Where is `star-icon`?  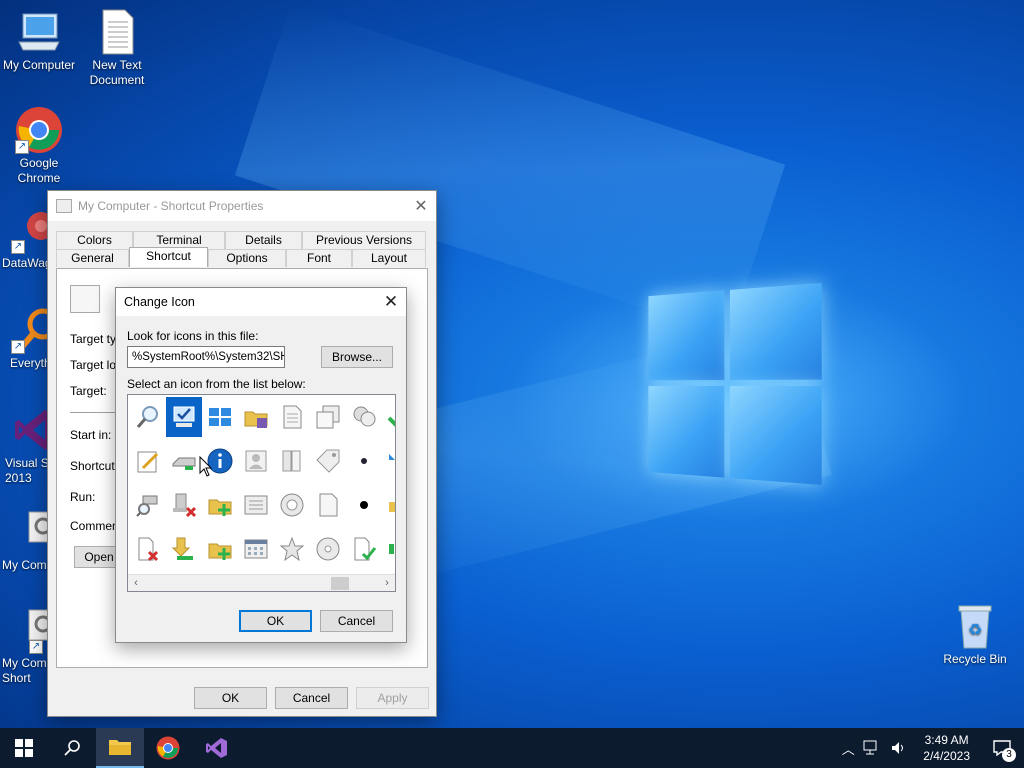
star-icon is located at coordinates (292, 549).